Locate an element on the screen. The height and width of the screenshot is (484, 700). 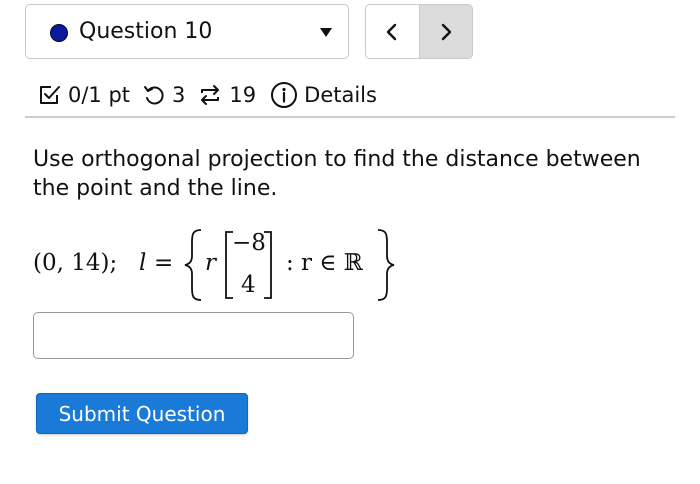
math-condition: : r ∈ ℝ is located at coordinates (324, 263).